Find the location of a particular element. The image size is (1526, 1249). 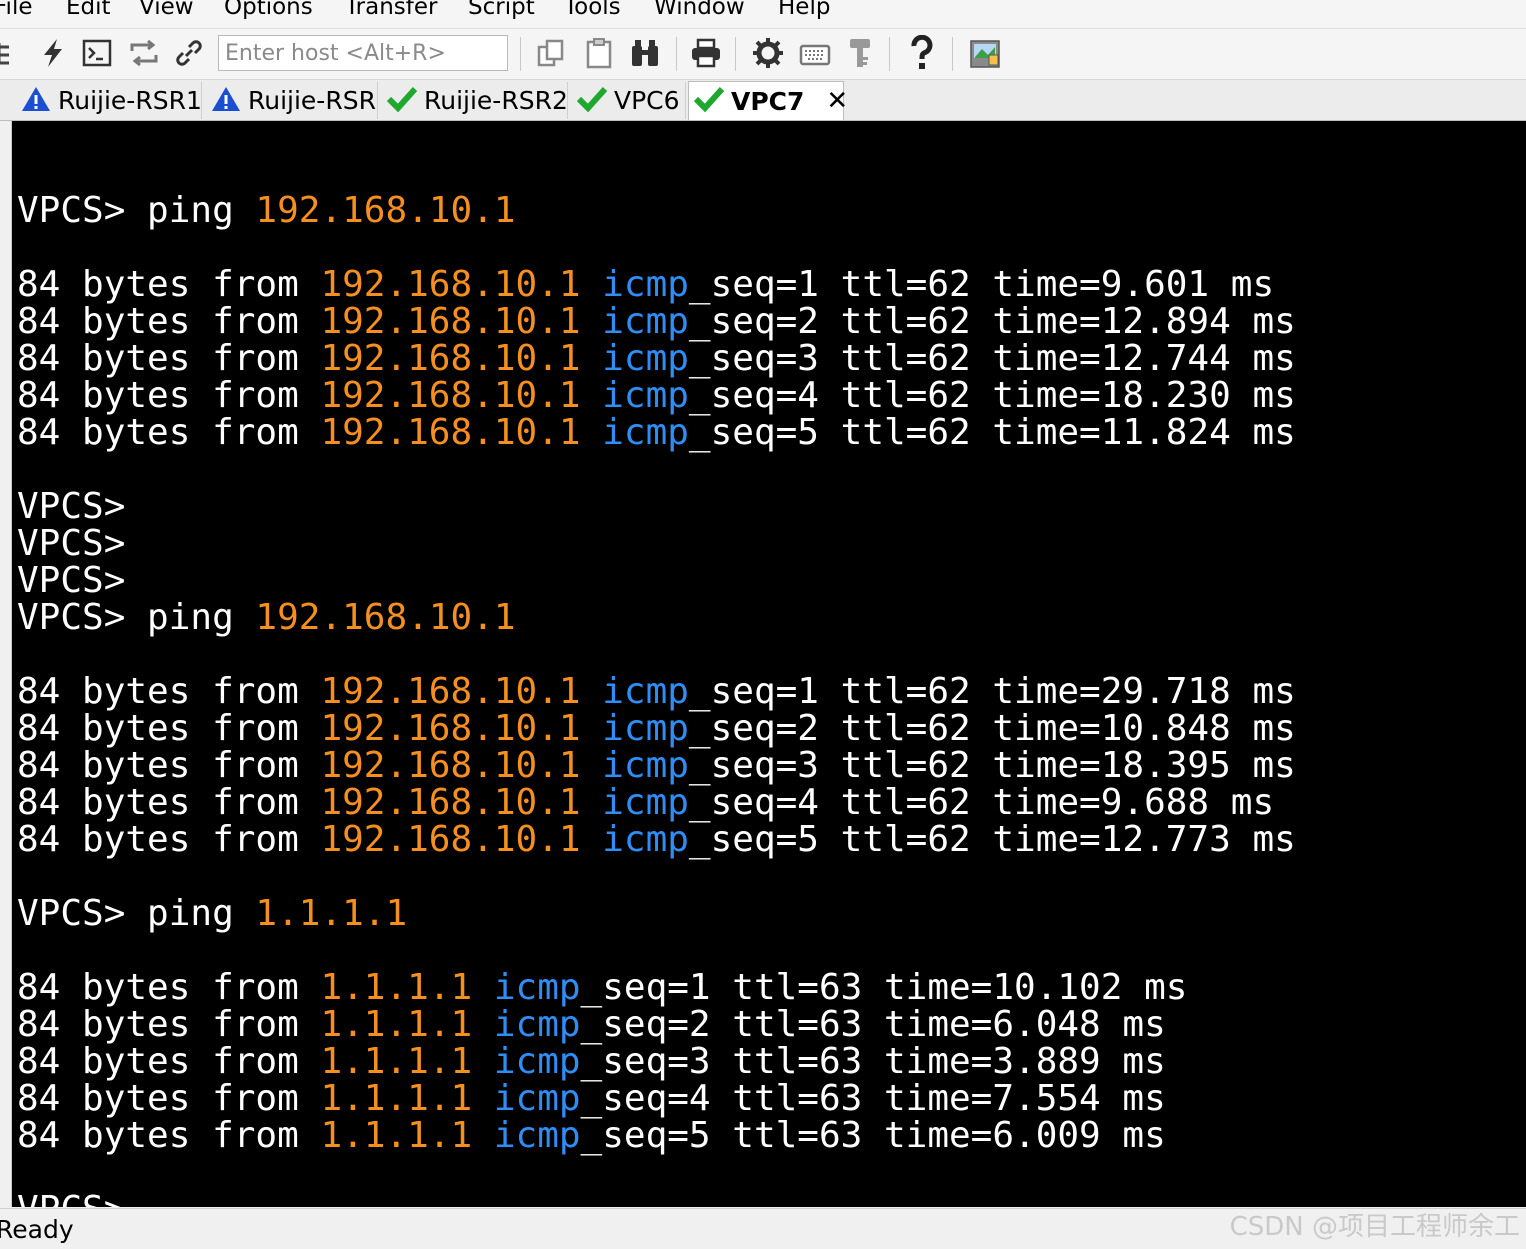

terminal-text: _seq=1 ttl=62 time=29.718 ms is located at coordinates (992, 691).